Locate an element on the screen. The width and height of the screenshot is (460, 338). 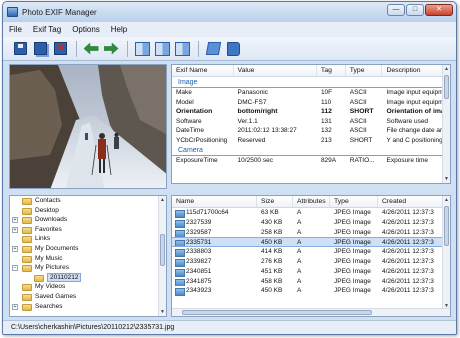
flip-horizontal-button is located at coordinates (142, 49).